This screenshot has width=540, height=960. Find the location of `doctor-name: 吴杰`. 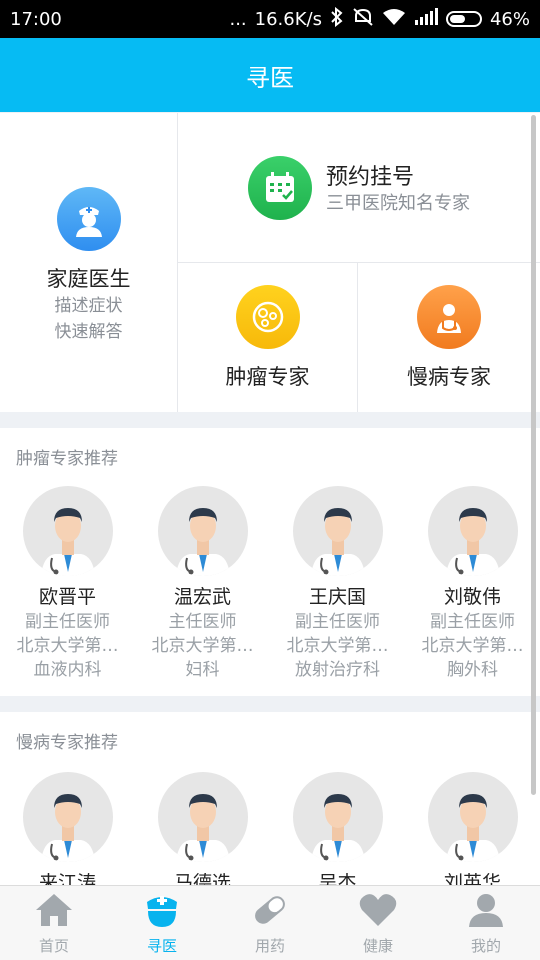

doctor-name: 吴杰 is located at coordinates (337, 878).